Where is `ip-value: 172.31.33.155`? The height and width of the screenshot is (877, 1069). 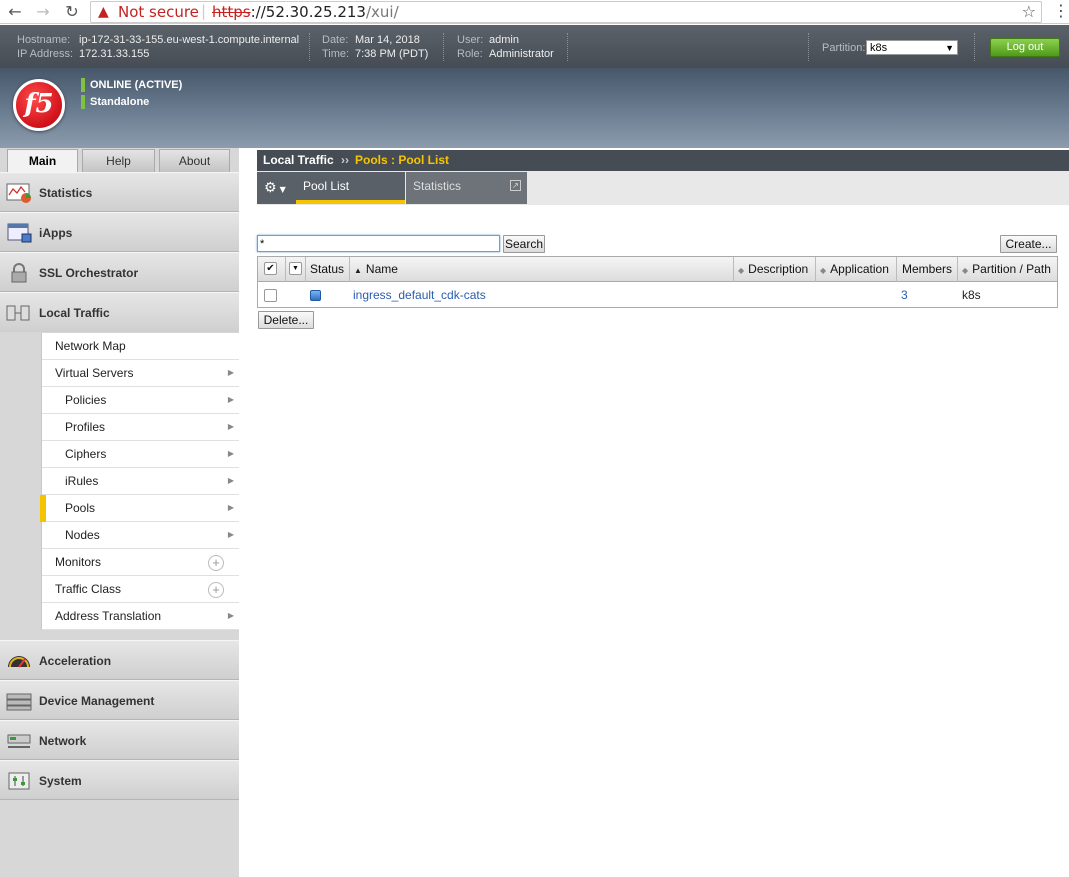 ip-value: 172.31.33.155 is located at coordinates (114, 54).